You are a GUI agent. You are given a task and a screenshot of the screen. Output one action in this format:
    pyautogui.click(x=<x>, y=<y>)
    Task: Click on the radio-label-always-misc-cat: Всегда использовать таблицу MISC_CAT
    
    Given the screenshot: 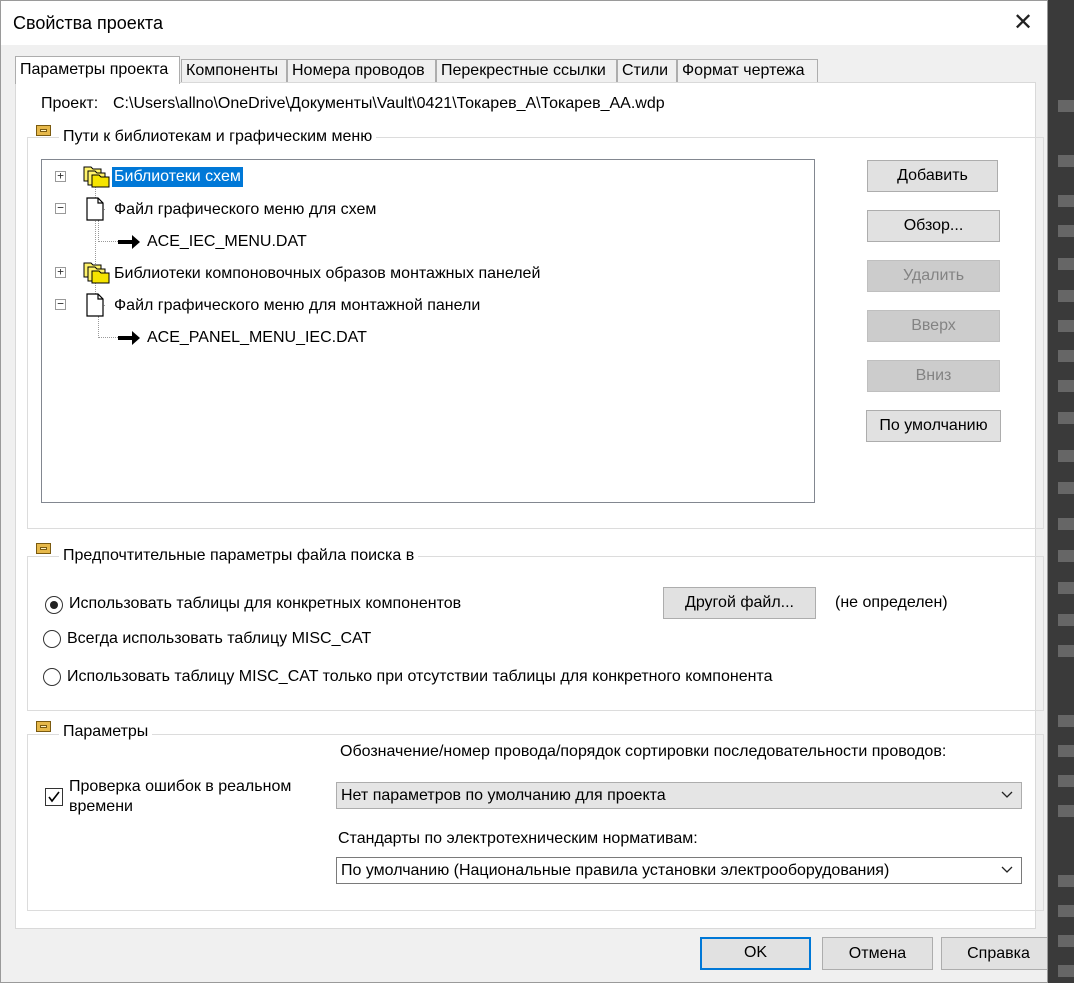 What is the action you would take?
    pyautogui.click(x=219, y=638)
    